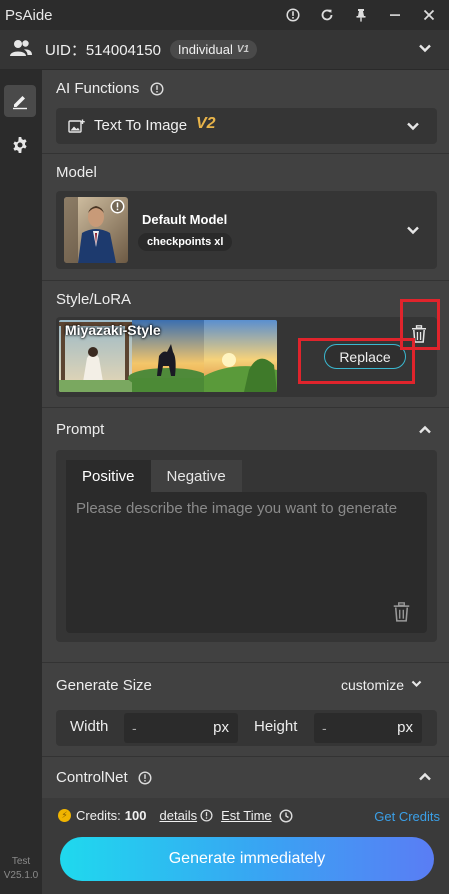  I want to click on sidebar: Test V25.1.0, so click(21, 482).